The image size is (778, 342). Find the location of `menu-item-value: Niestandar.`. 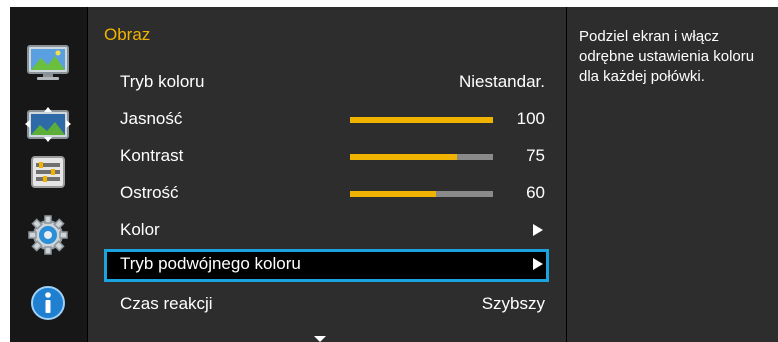

menu-item-value: Niestandar. is located at coordinates (502, 81).